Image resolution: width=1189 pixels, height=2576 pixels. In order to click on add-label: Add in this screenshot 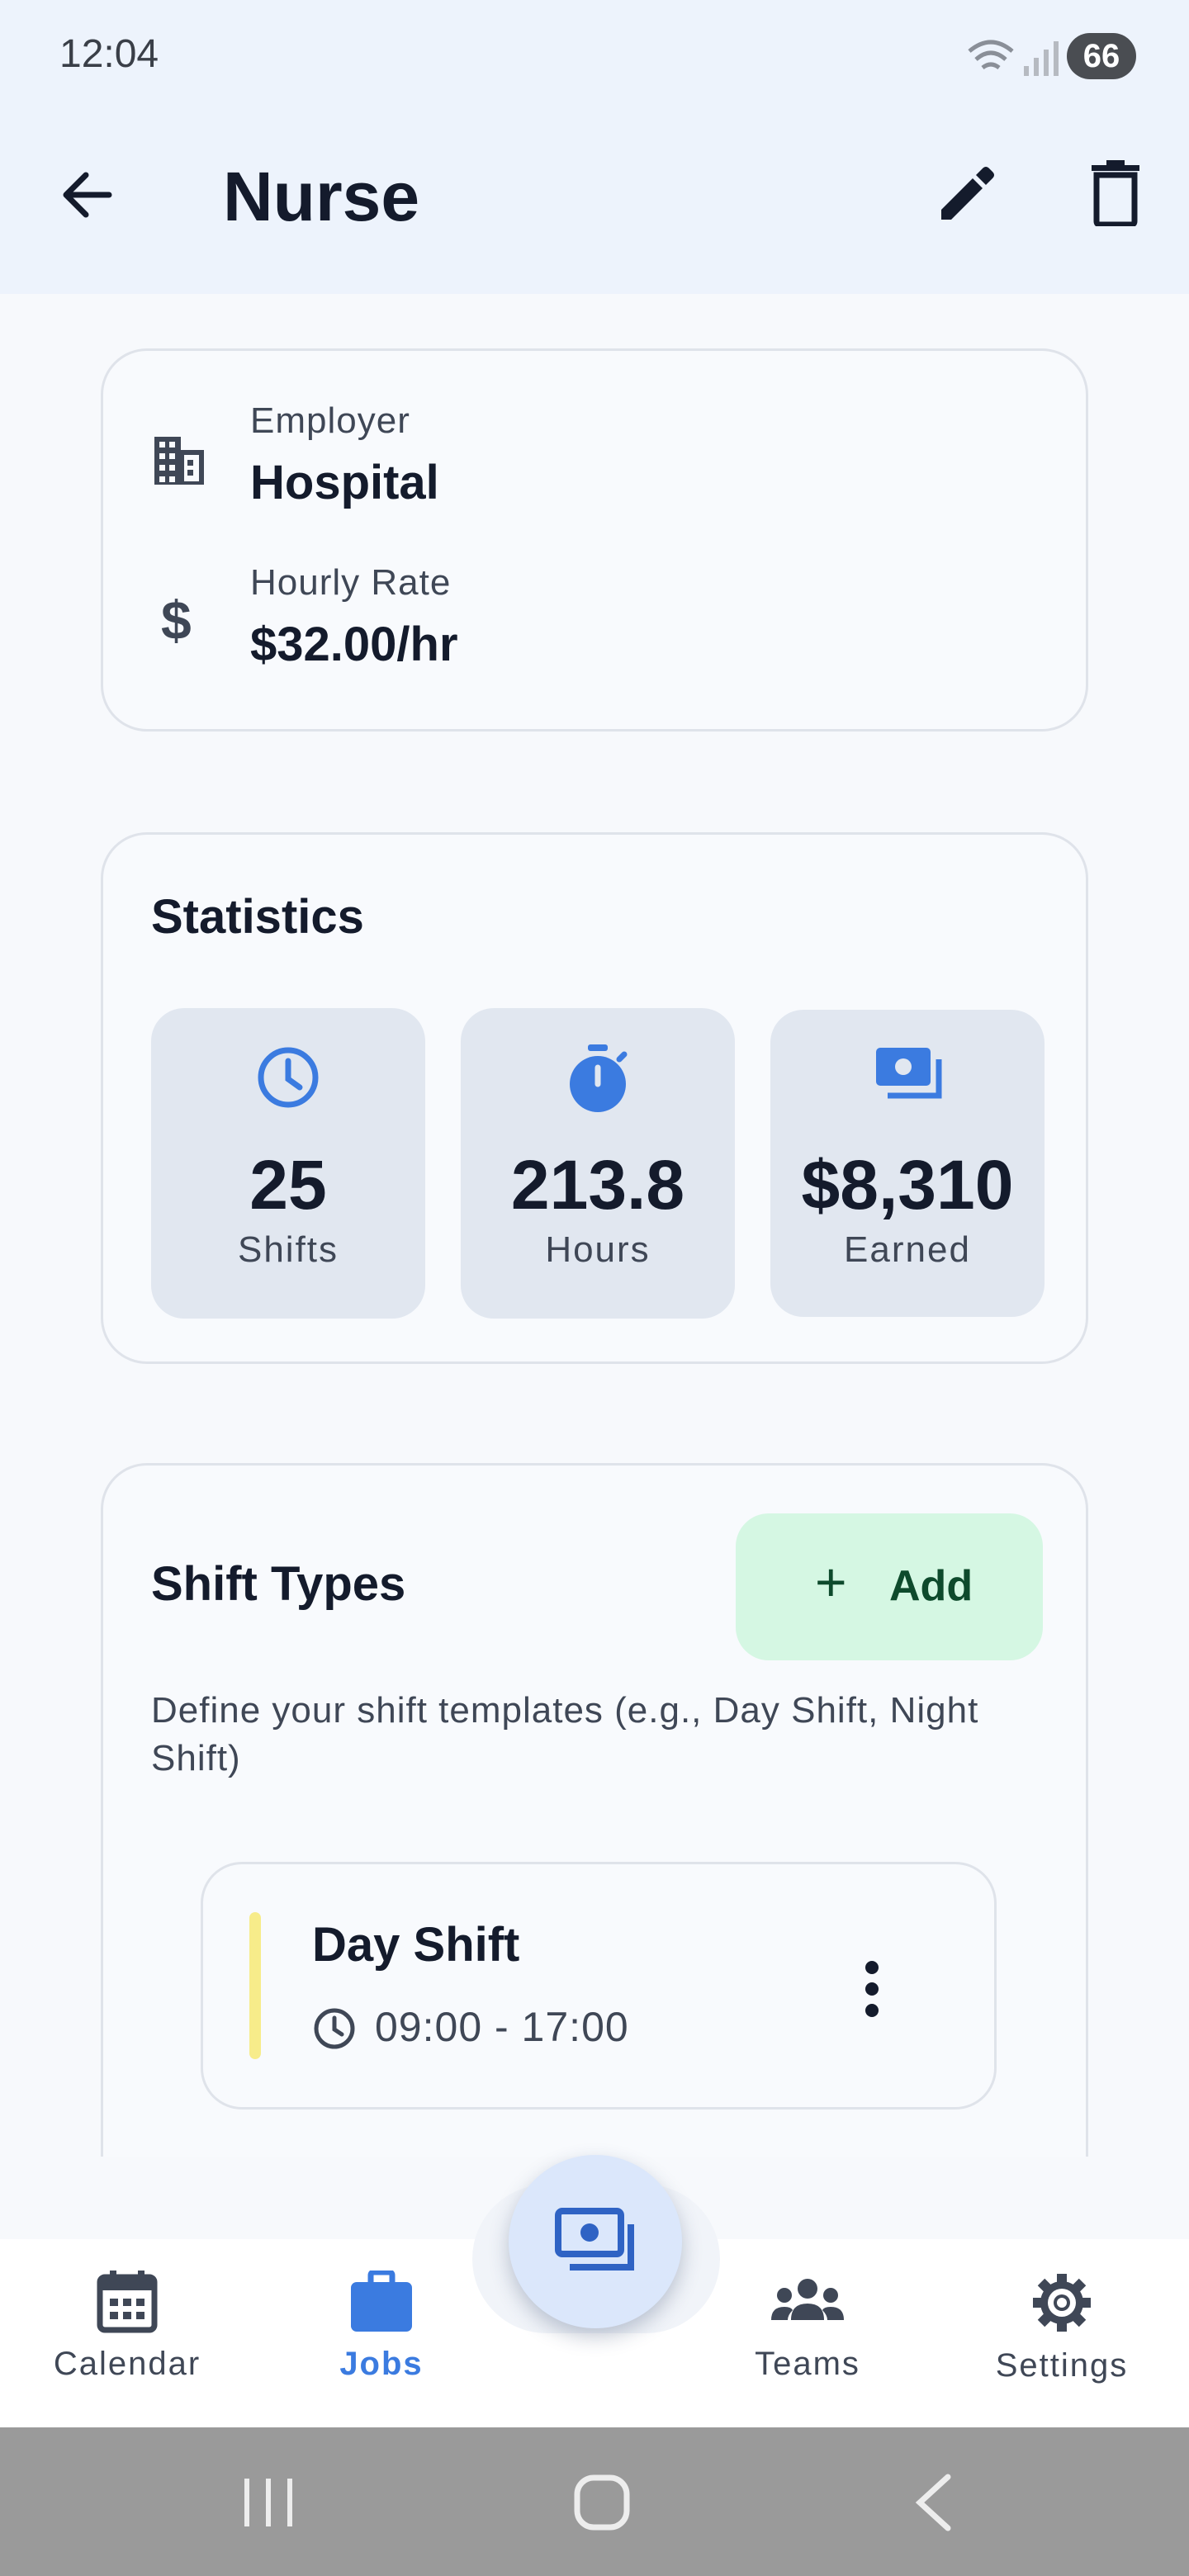, I will do `click(931, 1586)`.